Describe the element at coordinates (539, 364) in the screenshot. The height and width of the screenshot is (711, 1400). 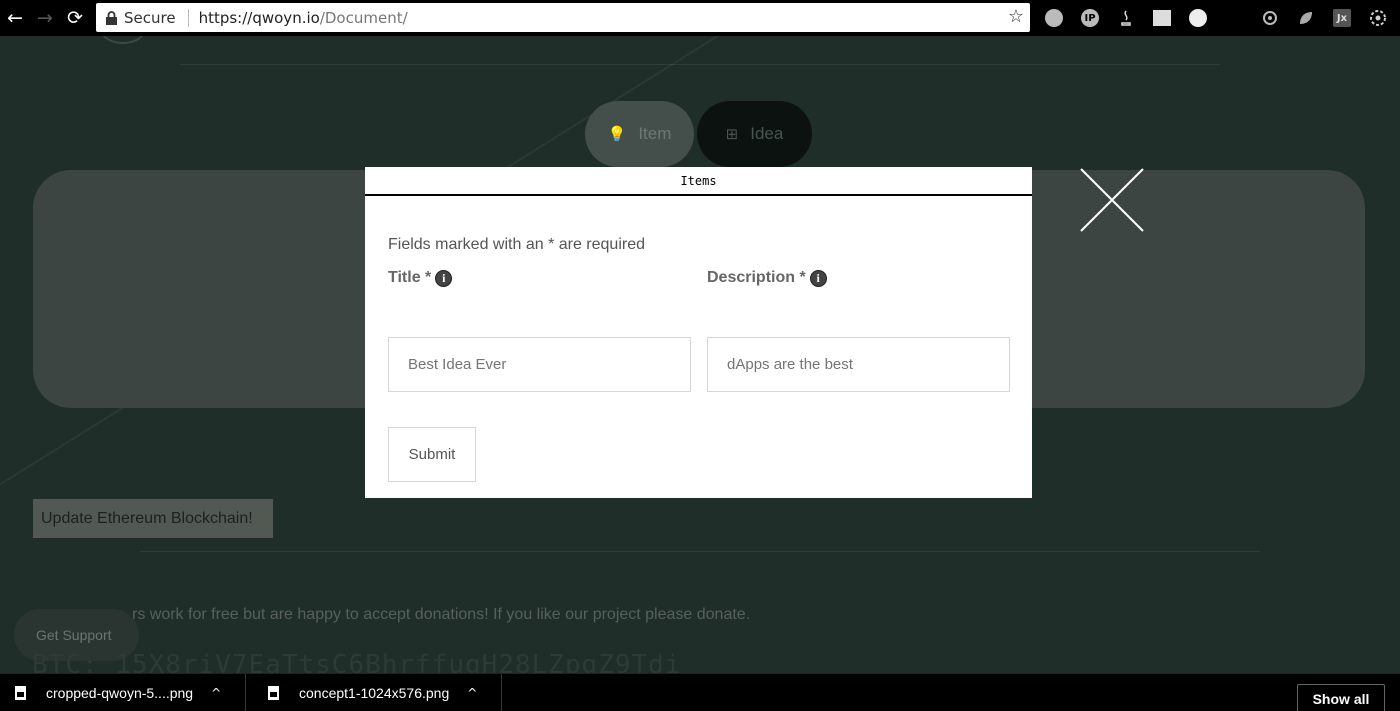
I see `title-input` at that location.